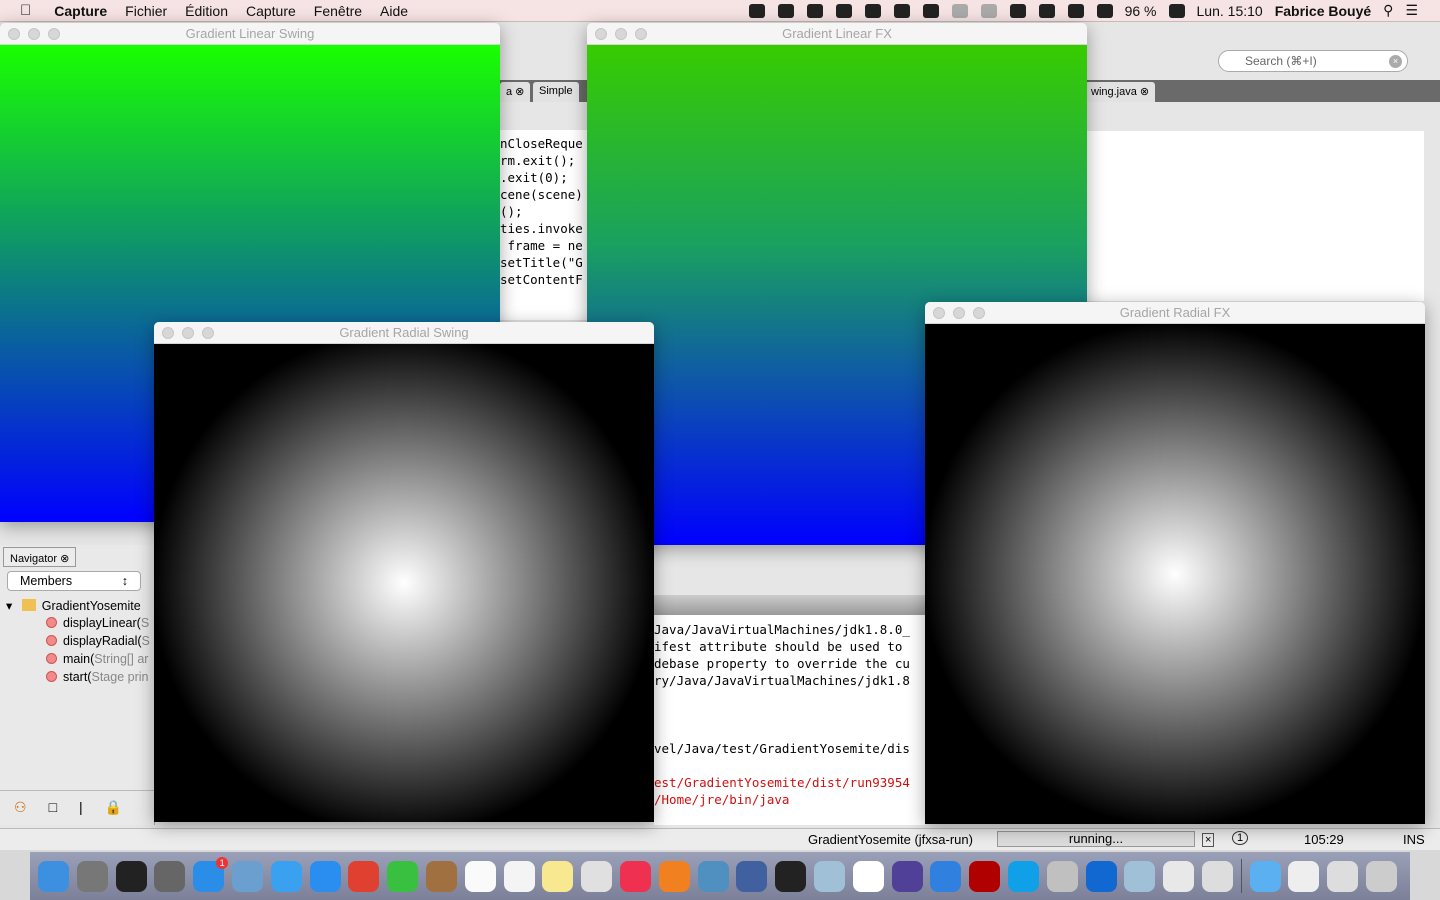  What do you see at coordinates (40, 557) in the screenshot?
I see `navigator-tab: Navigator ⊗` at bounding box center [40, 557].